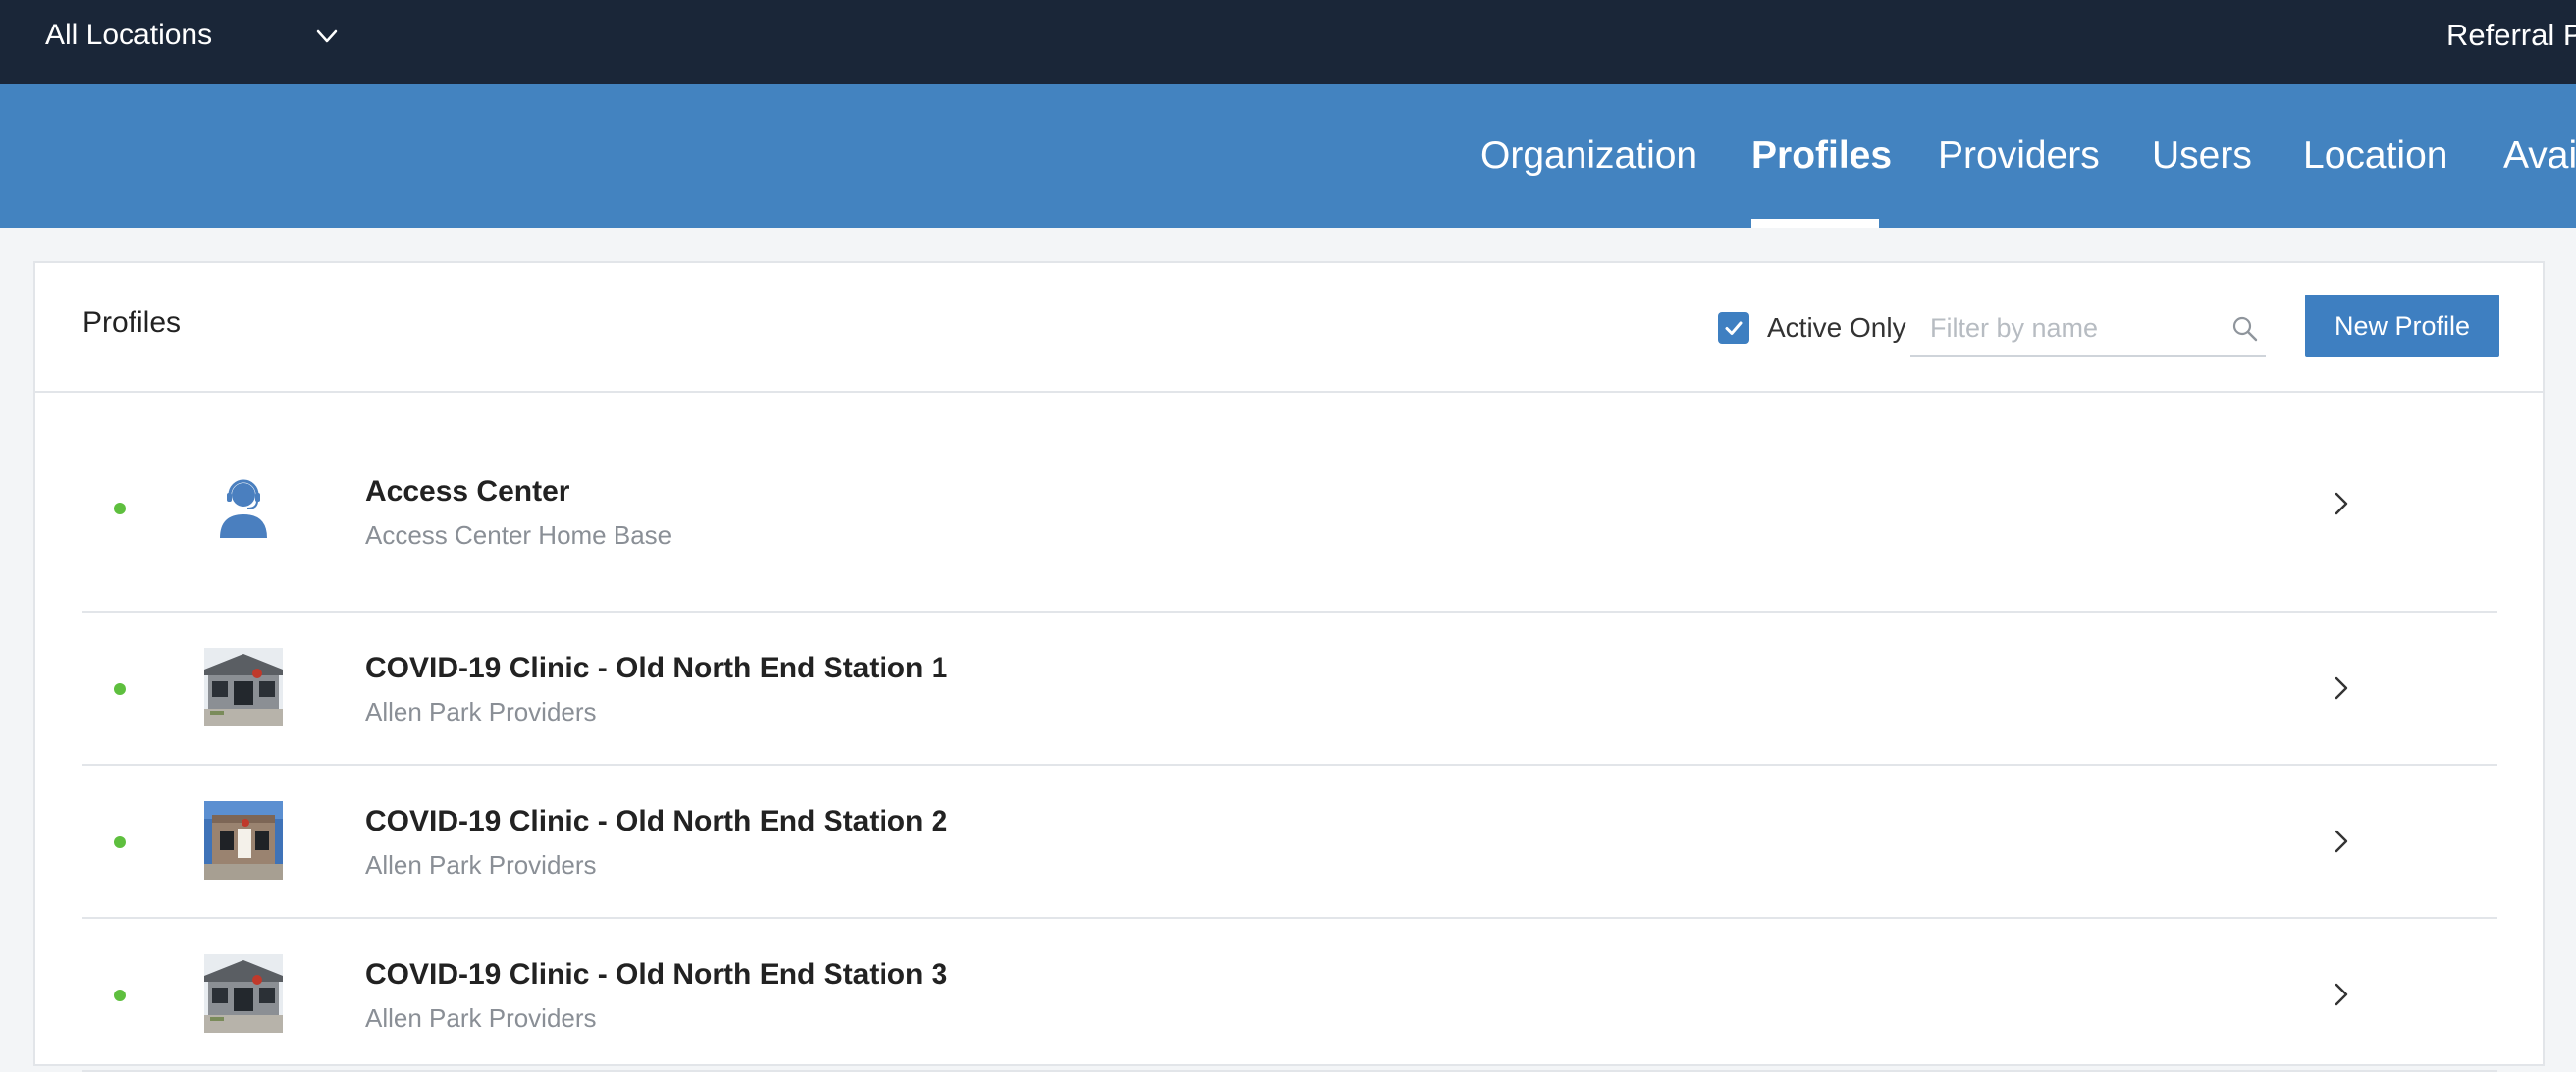  Describe the element at coordinates (2019, 156) in the screenshot. I see `tab-providers: Providers` at that location.